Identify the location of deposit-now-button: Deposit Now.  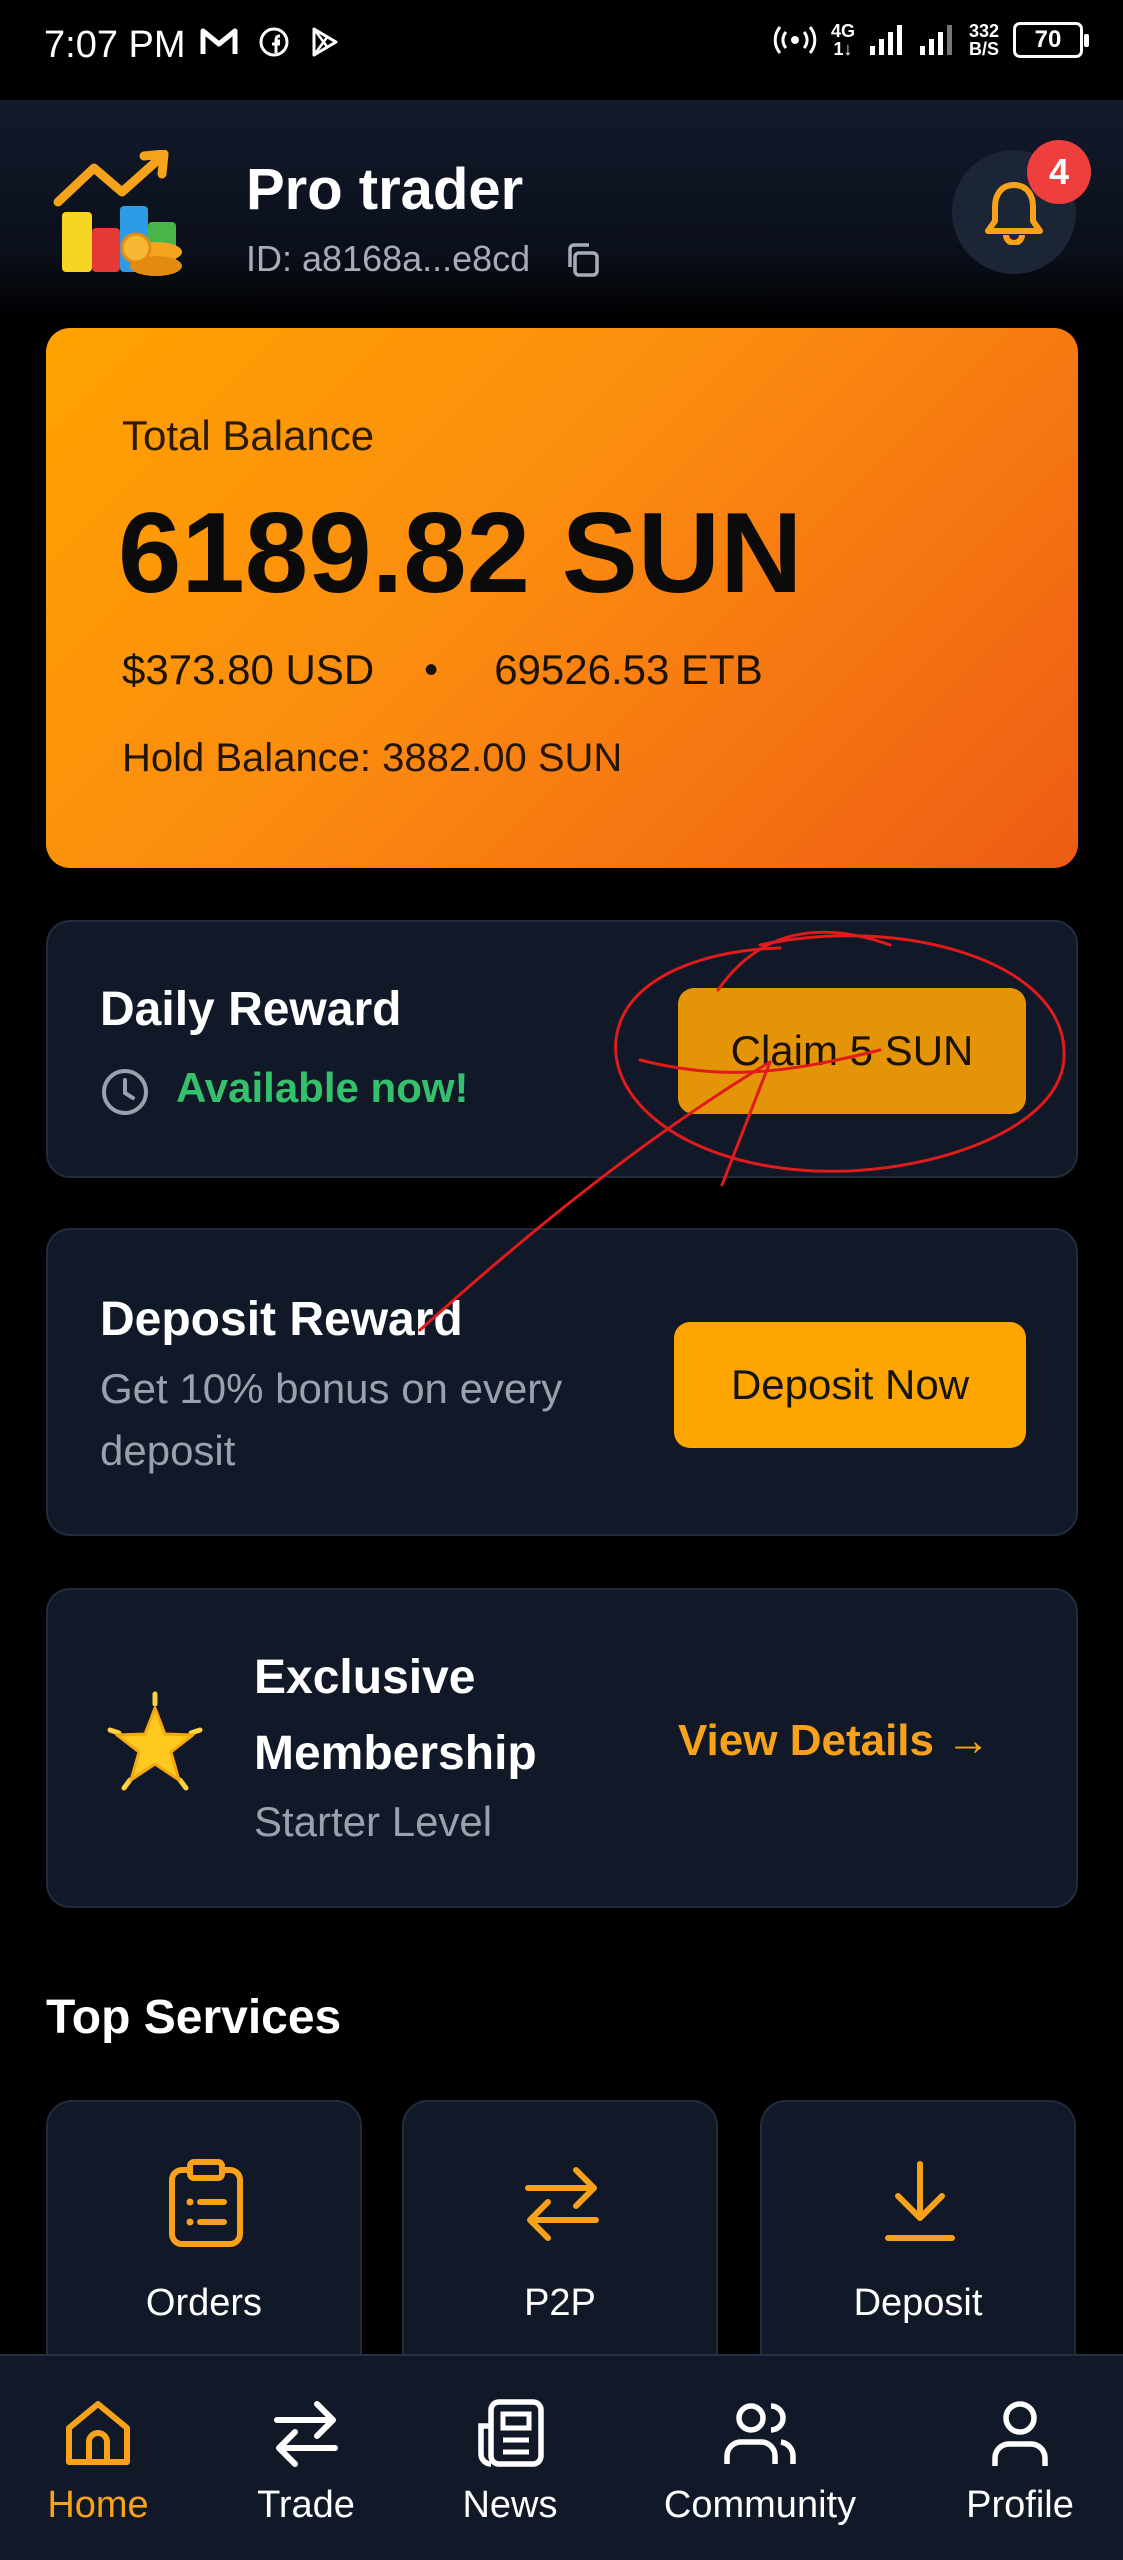
(850, 1385).